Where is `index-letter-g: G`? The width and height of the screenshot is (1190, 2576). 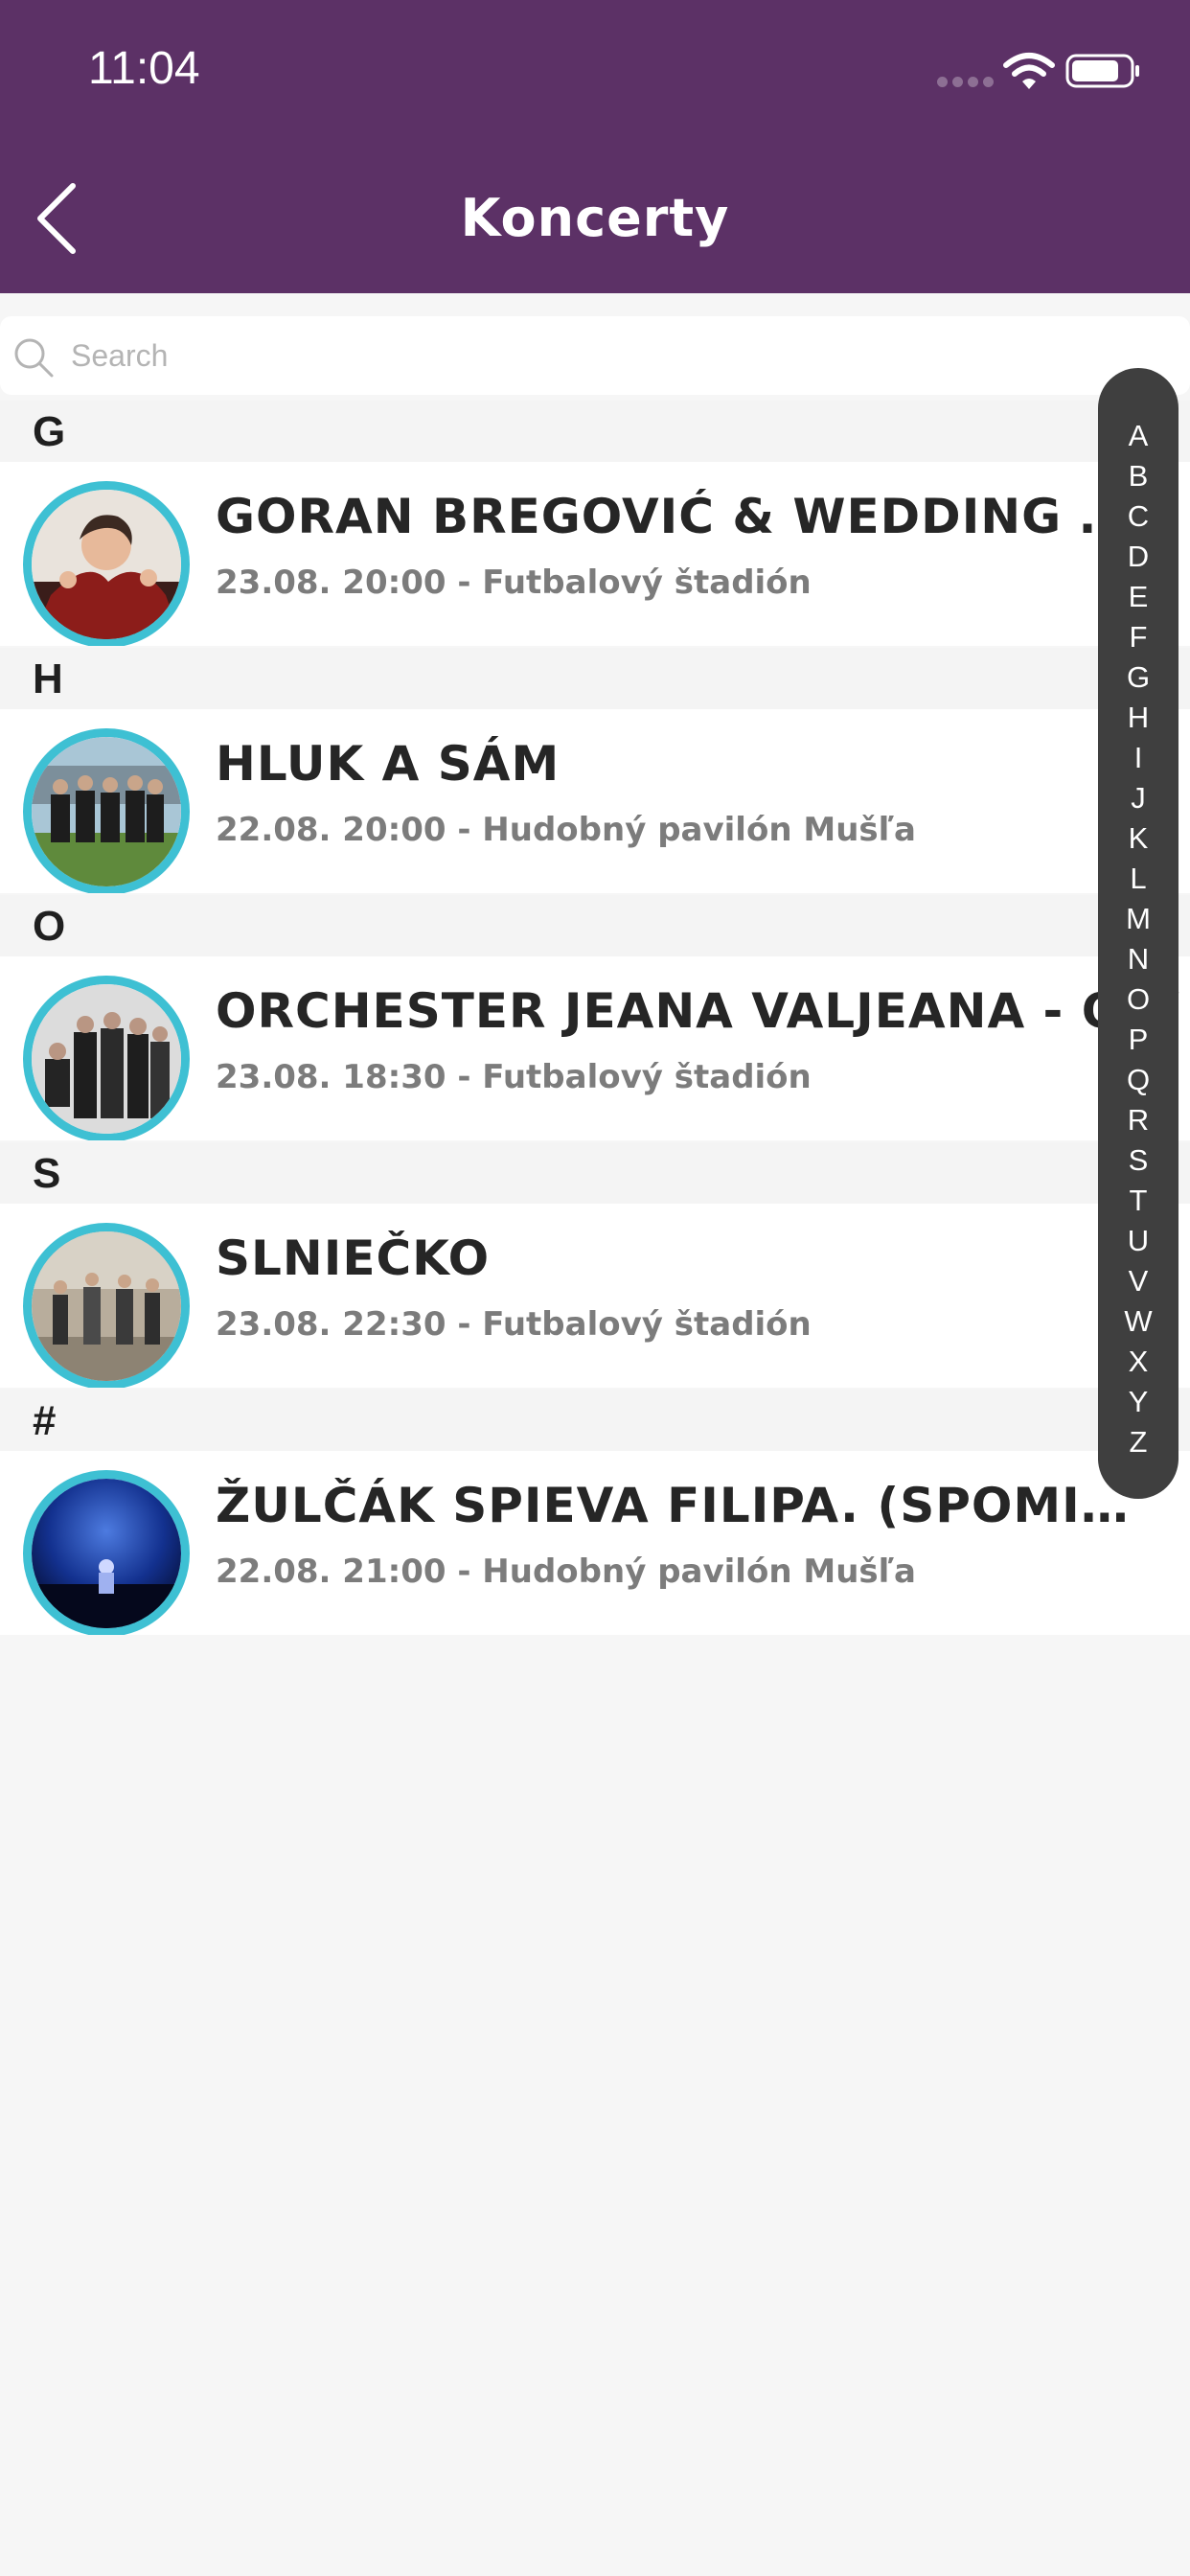 index-letter-g: G is located at coordinates (1138, 677).